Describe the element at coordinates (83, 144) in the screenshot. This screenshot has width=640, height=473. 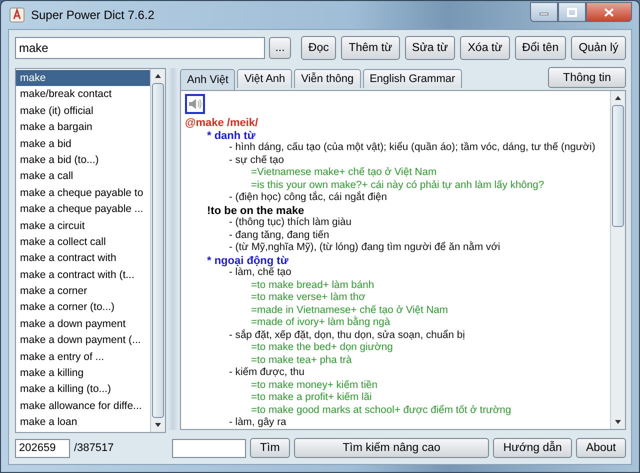
I see `word-list-item: make a bid` at that location.